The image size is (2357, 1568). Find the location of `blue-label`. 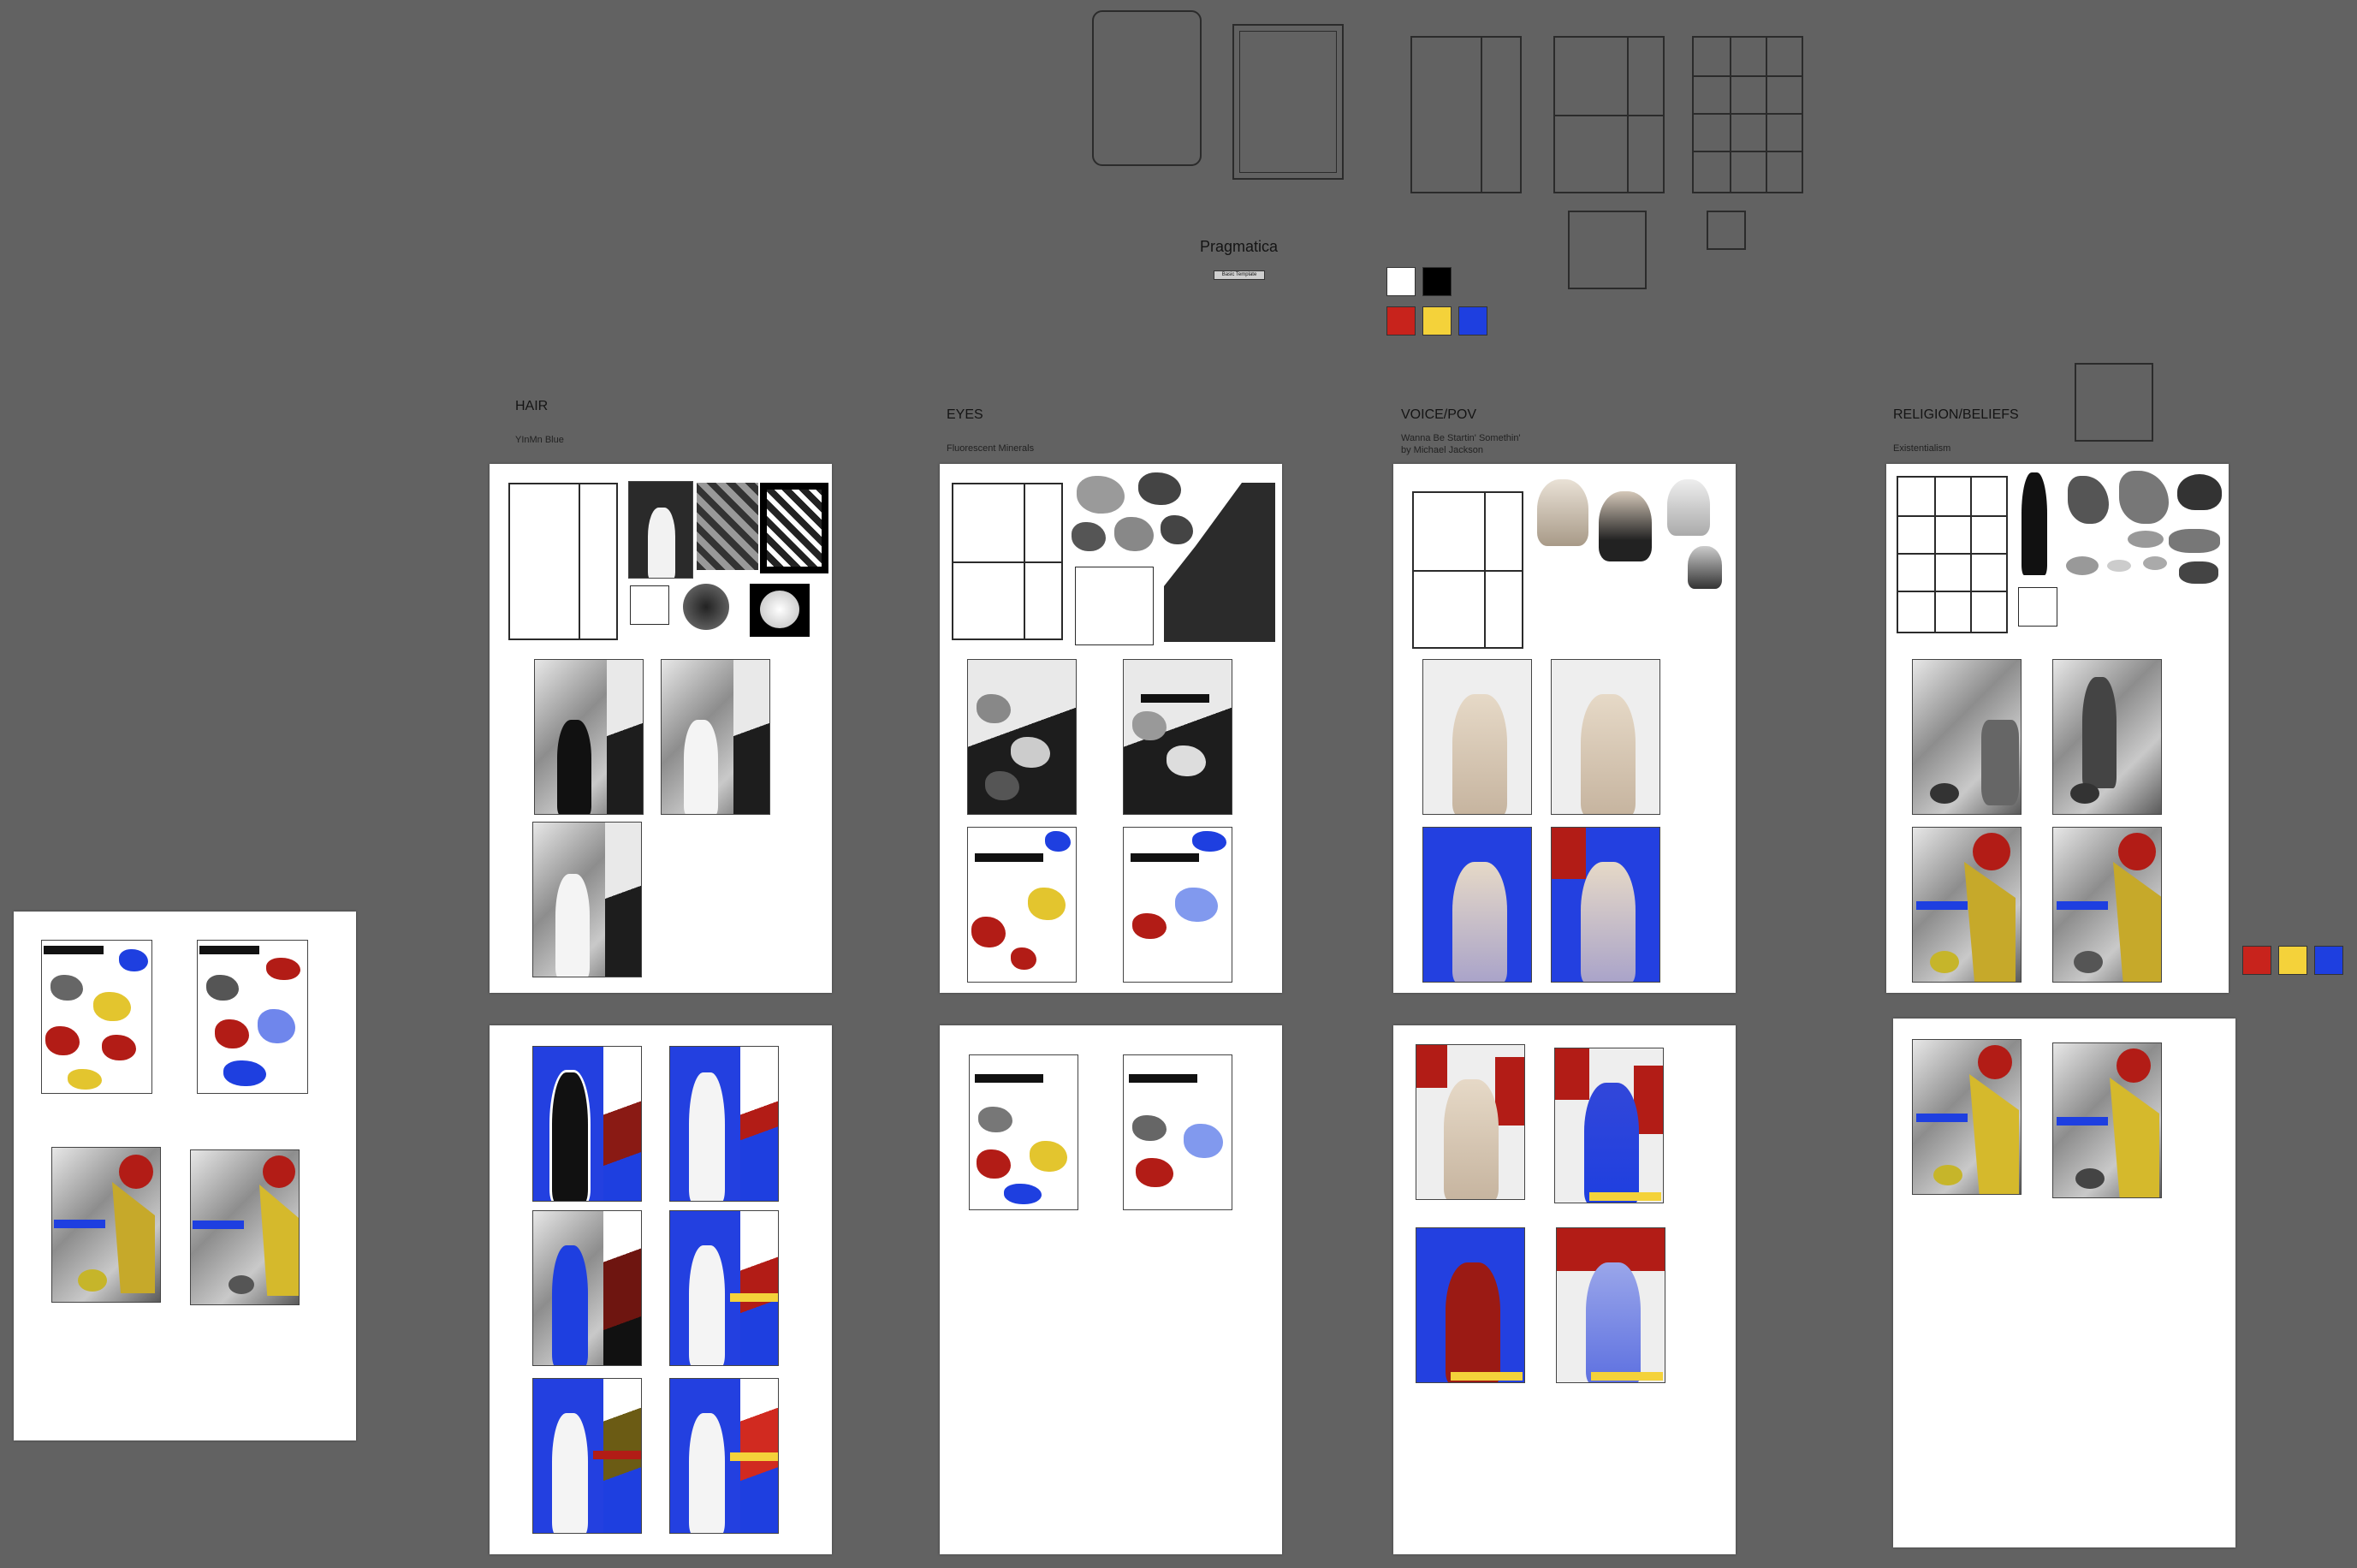

blue-label is located at coordinates (79, 1224).